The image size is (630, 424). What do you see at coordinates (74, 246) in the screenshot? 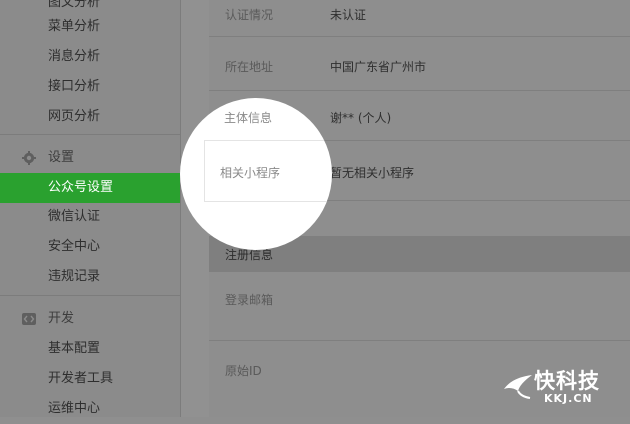
I see `sidebar-item-label: 安全中心` at bounding box center [74, 246].